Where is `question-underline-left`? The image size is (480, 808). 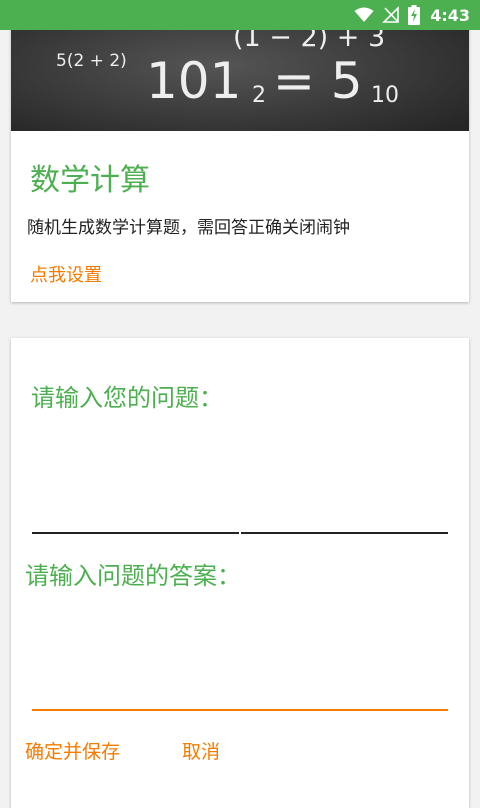
question-underline-left is located at coordinates (135, 533).